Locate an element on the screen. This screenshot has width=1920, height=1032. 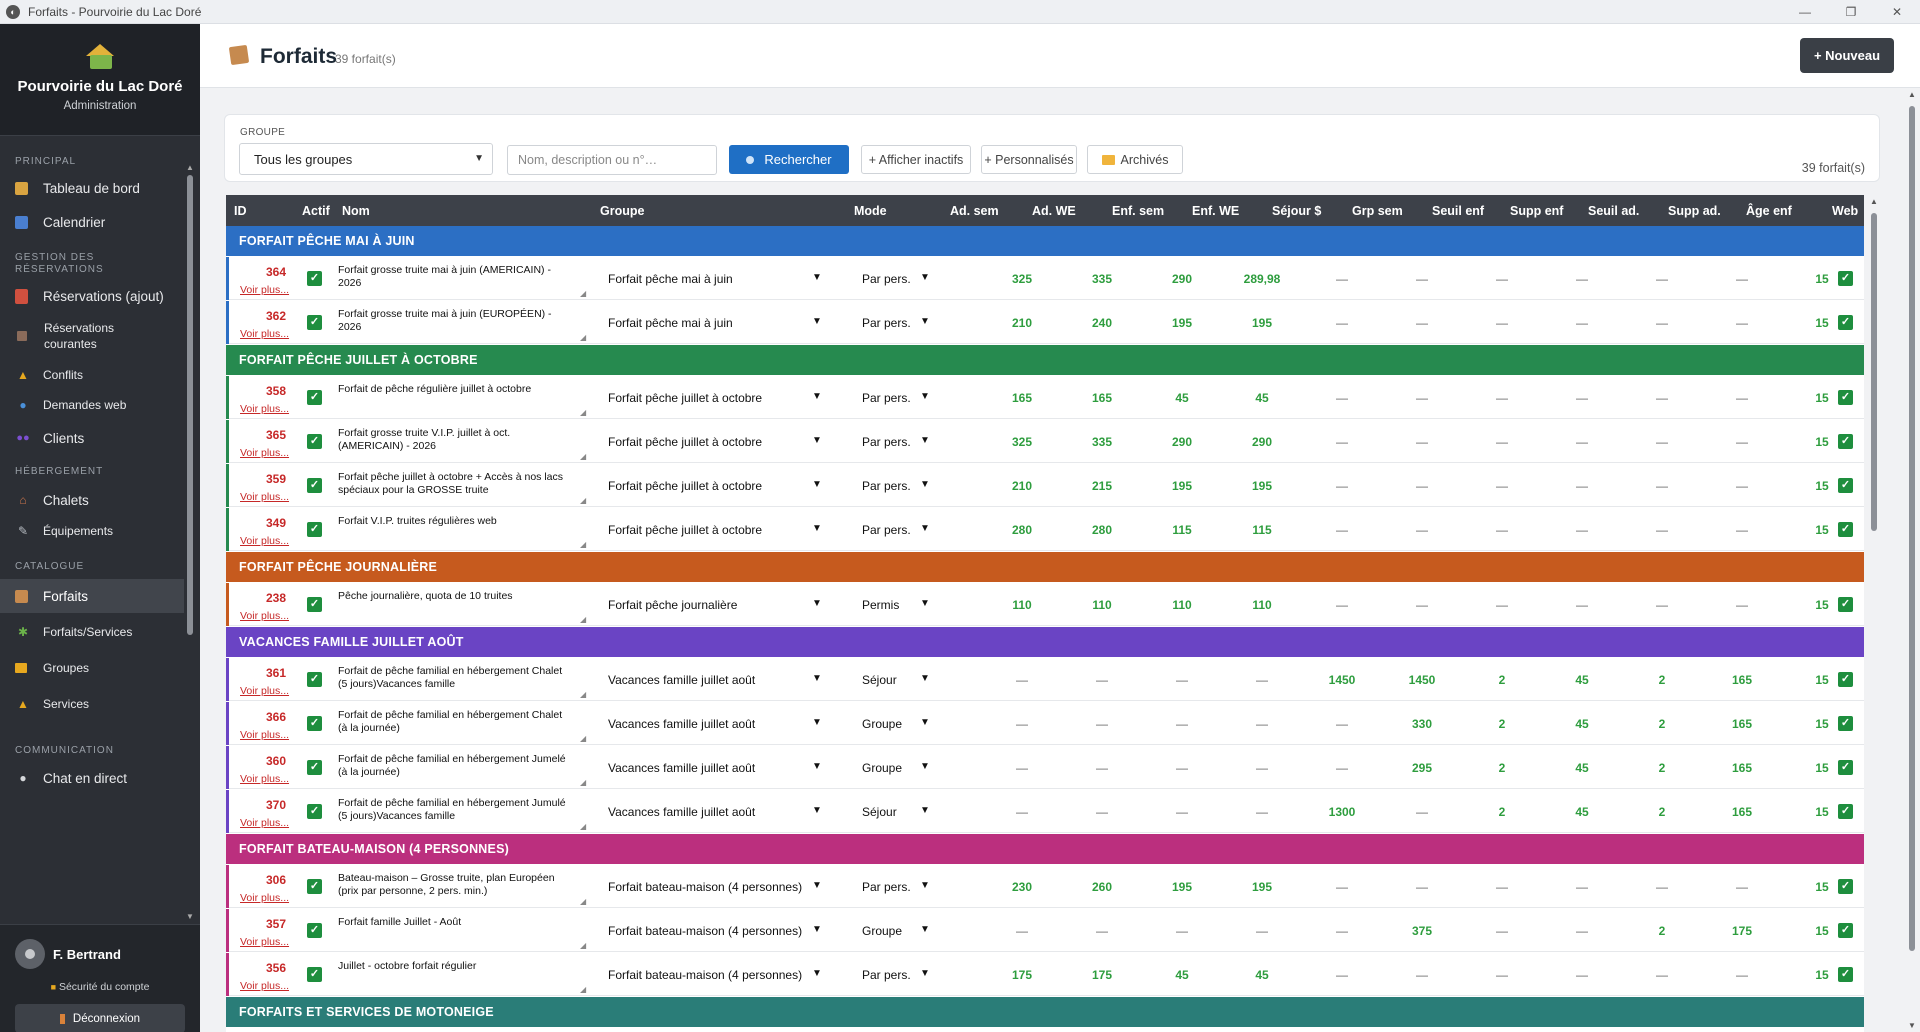
price-cell: 260 is located at coordinates (1102, 887).